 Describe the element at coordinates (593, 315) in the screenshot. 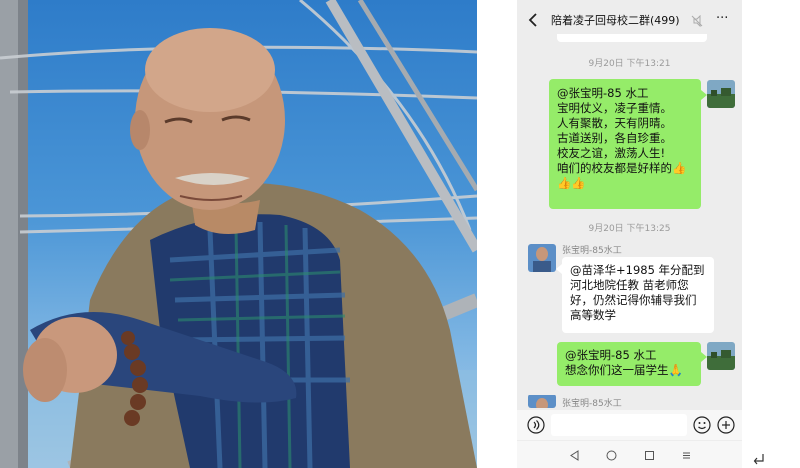

I see `message-line: 高等数学` at that location.